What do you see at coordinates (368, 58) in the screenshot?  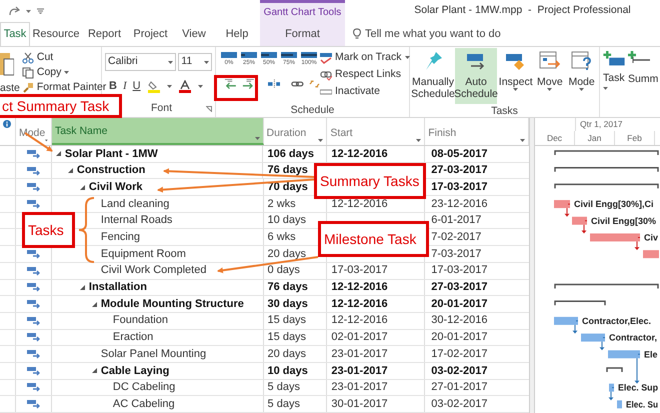 I see `ribbon-command: Mark on Track` at bounding box center [368, 58].